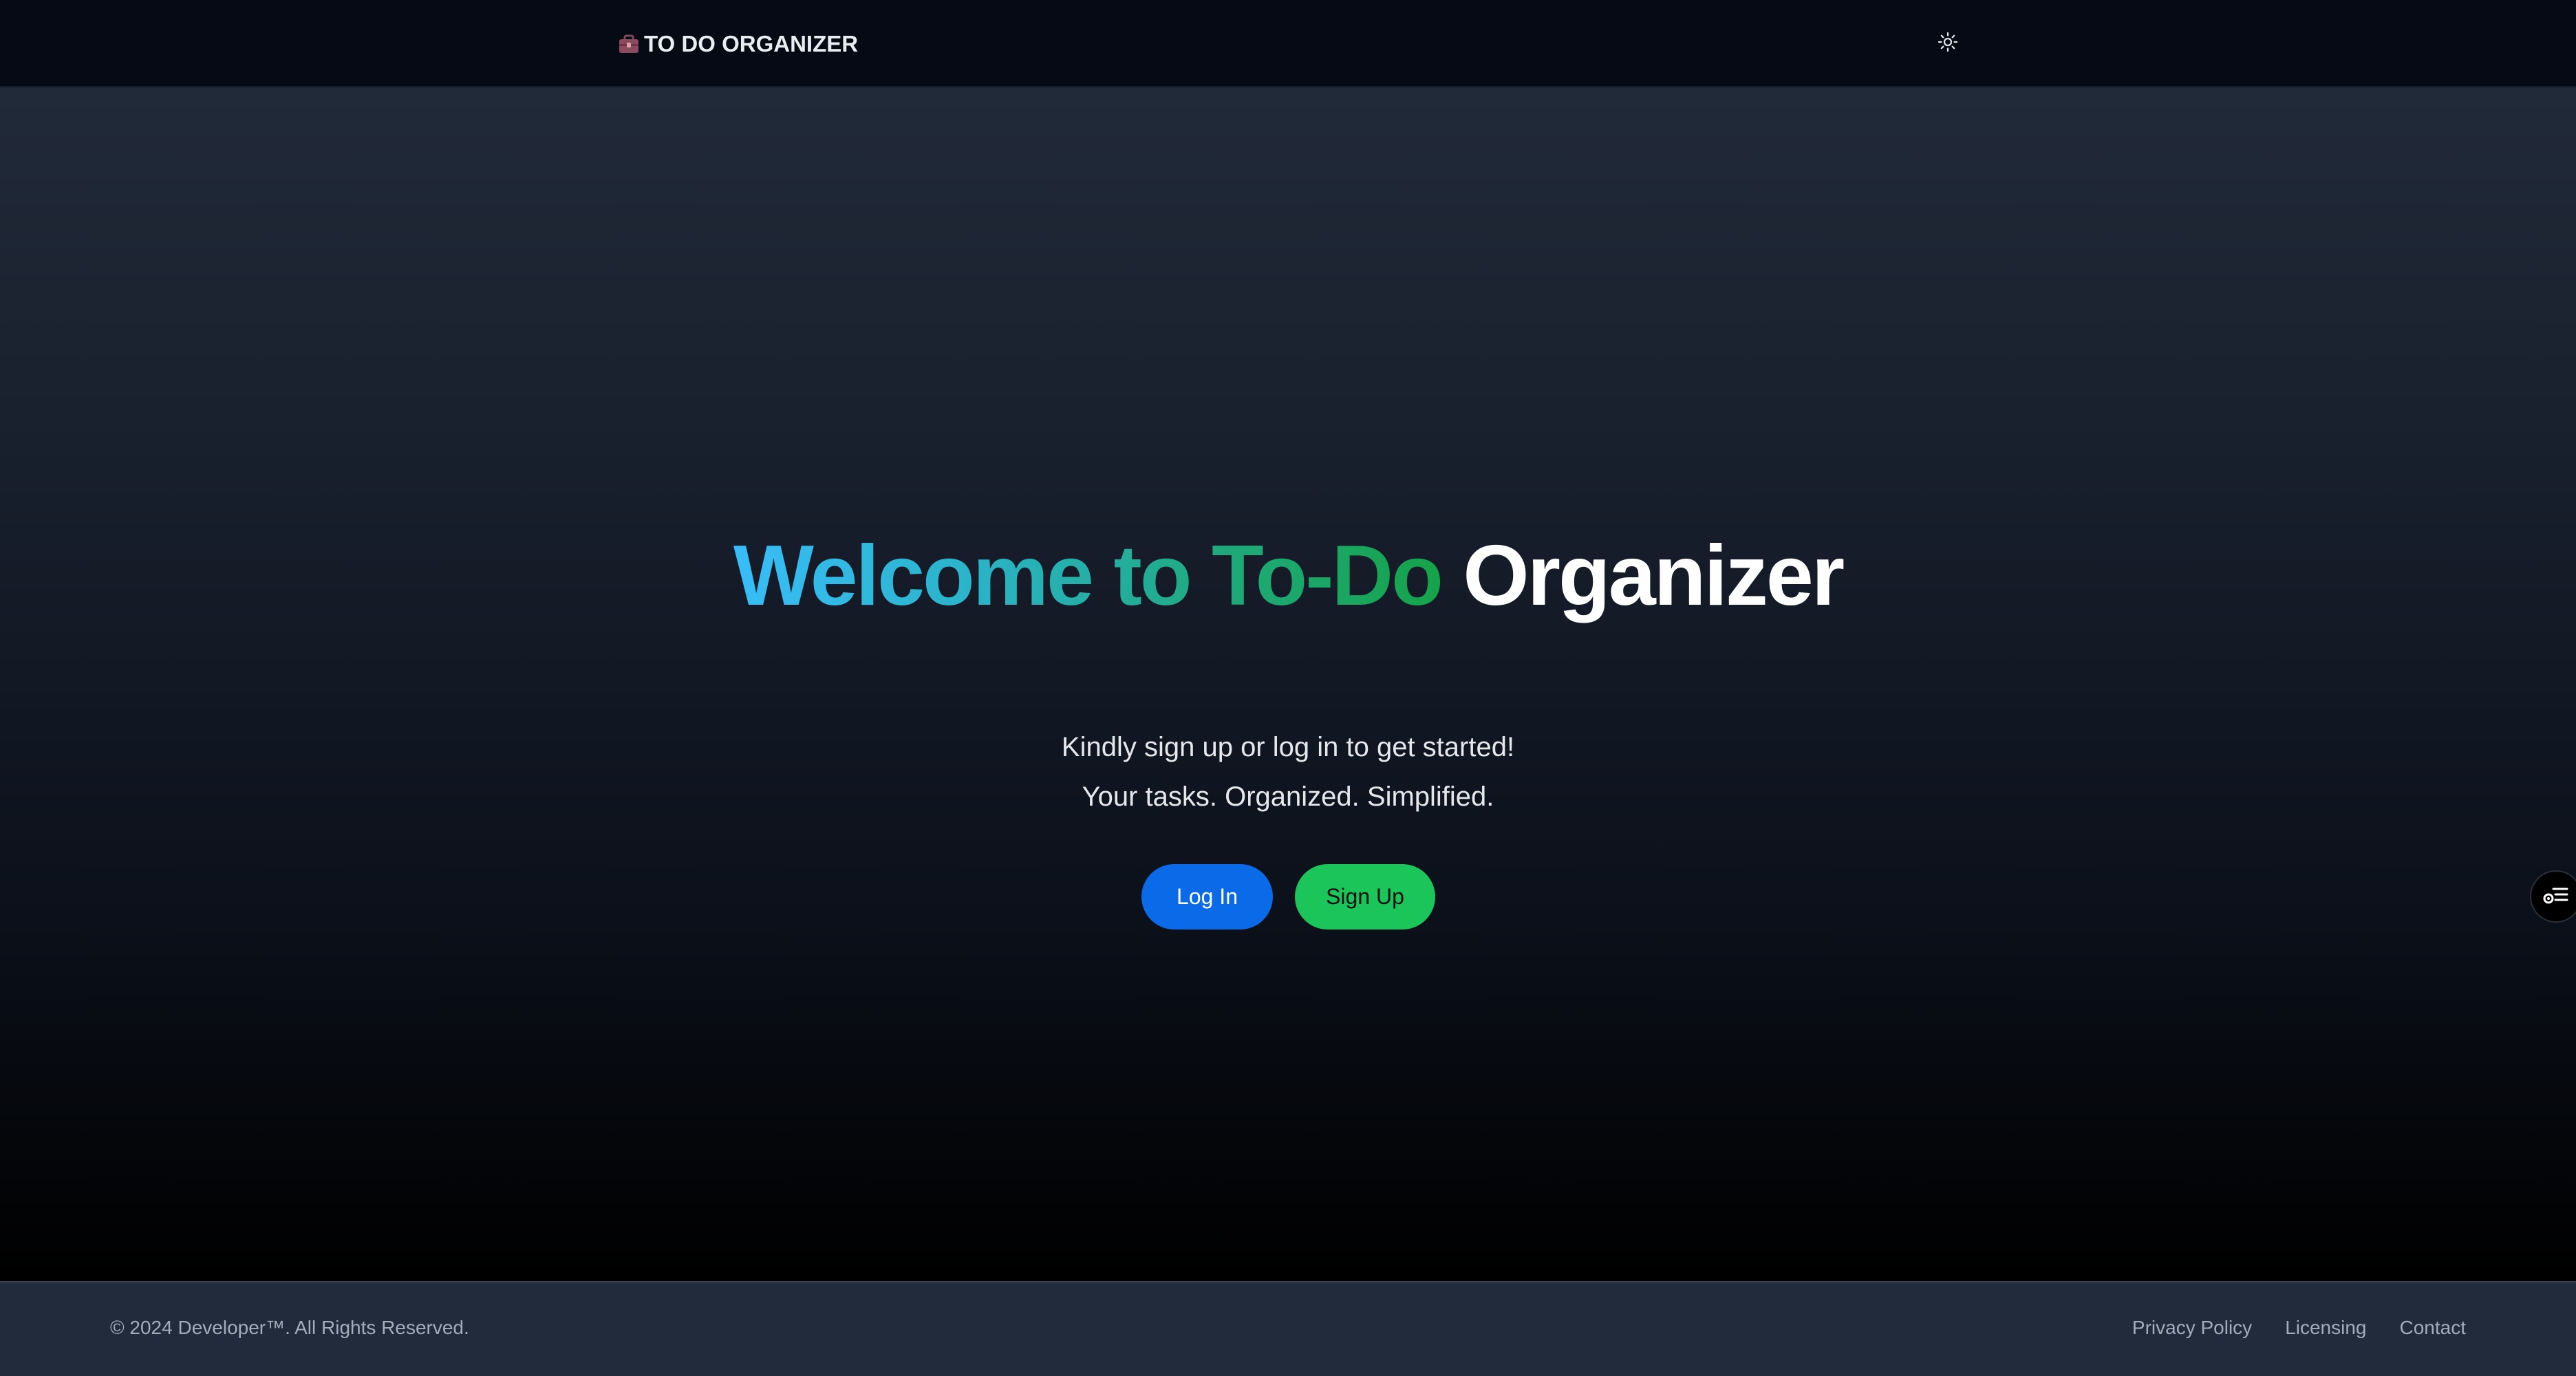 This screenshot has height=1376, width=2576. Describe the element at coordinates (2192, 1328) in the screenshot. I see `footer-link-privacy-policy: Privacy Policy` at that location.